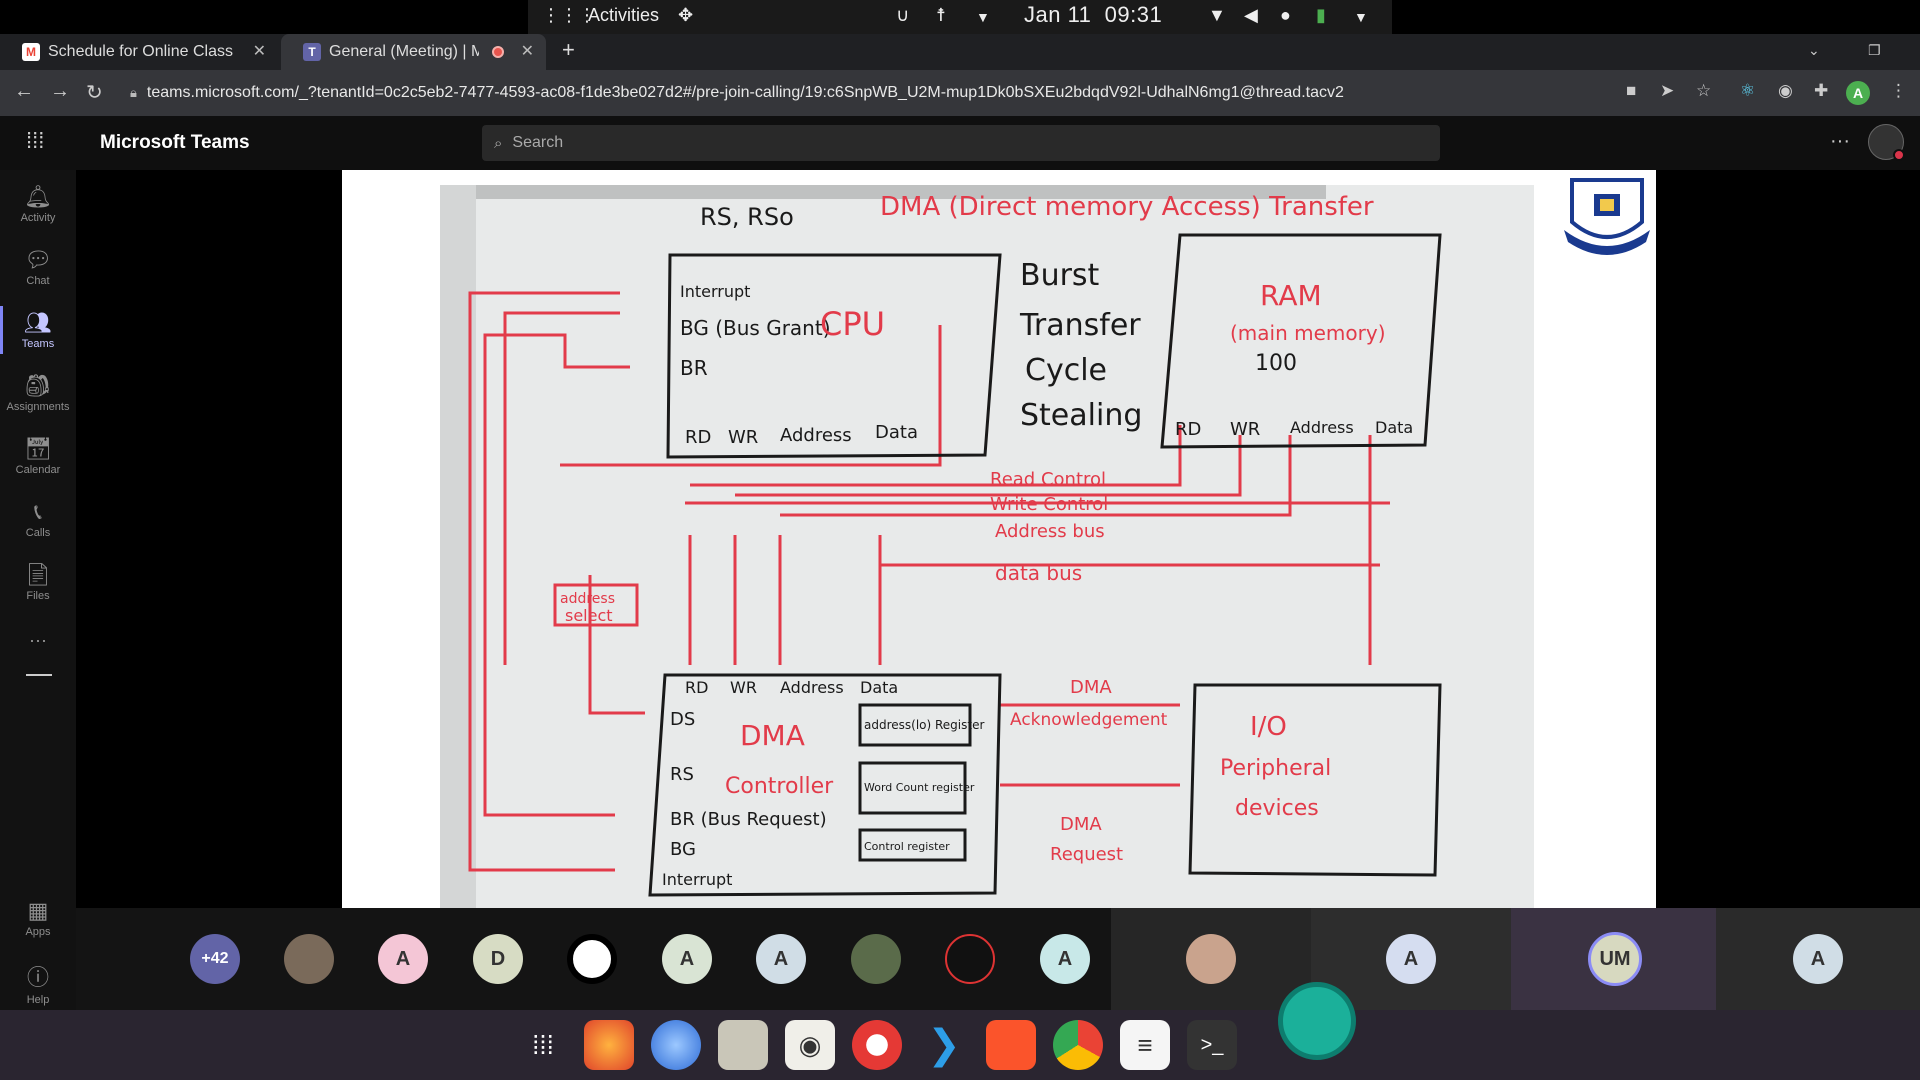 The width and height of the screenshot is (1920, 1080). What do you see at coordinates (1858, 93) in the screenshot?
I see `profile-avatar: A` at bounding box center [1858, 93].